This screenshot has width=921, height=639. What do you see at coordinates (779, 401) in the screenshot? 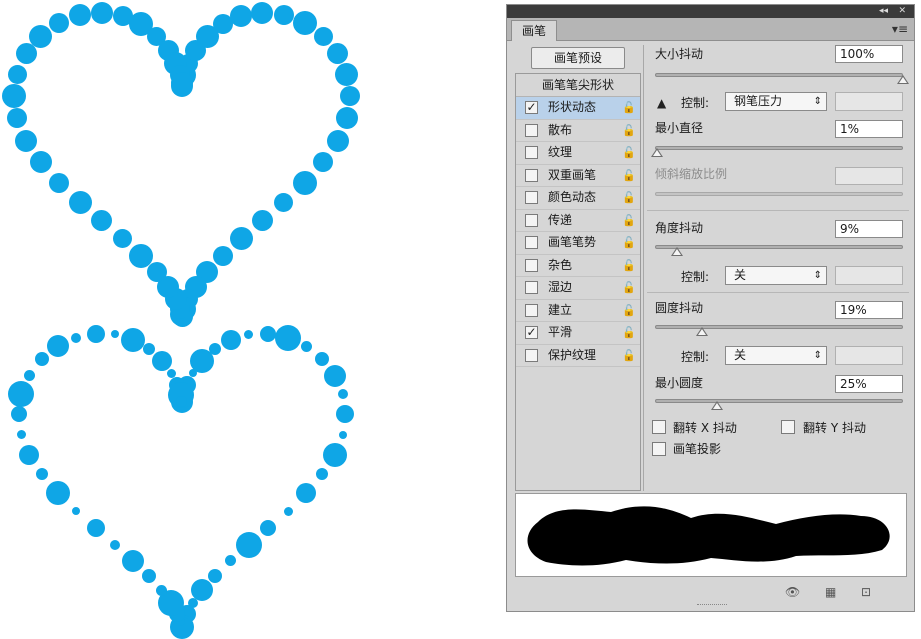
I see `min-roundness-slider` at bounding box center [779, 401].